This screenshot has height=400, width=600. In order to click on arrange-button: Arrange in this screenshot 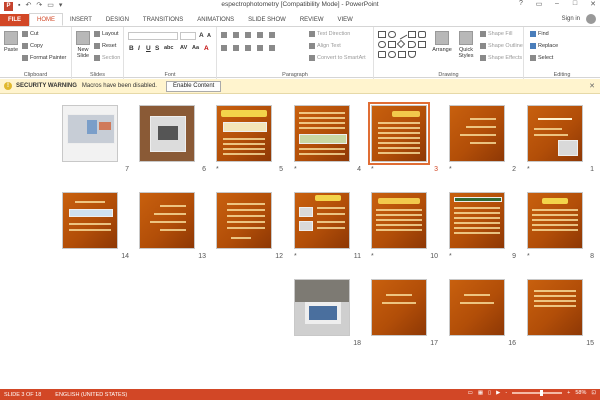, I will do `click(442, 42)`.